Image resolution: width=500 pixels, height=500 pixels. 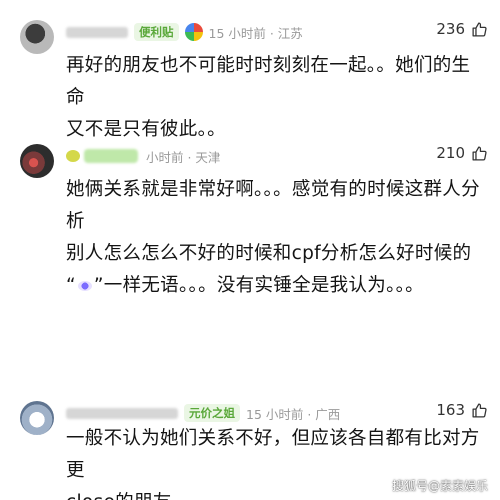 What do you see at coordinates (84, 286) in the screenshot?
I see `emoji-icon` at bounding box center [84, 286].